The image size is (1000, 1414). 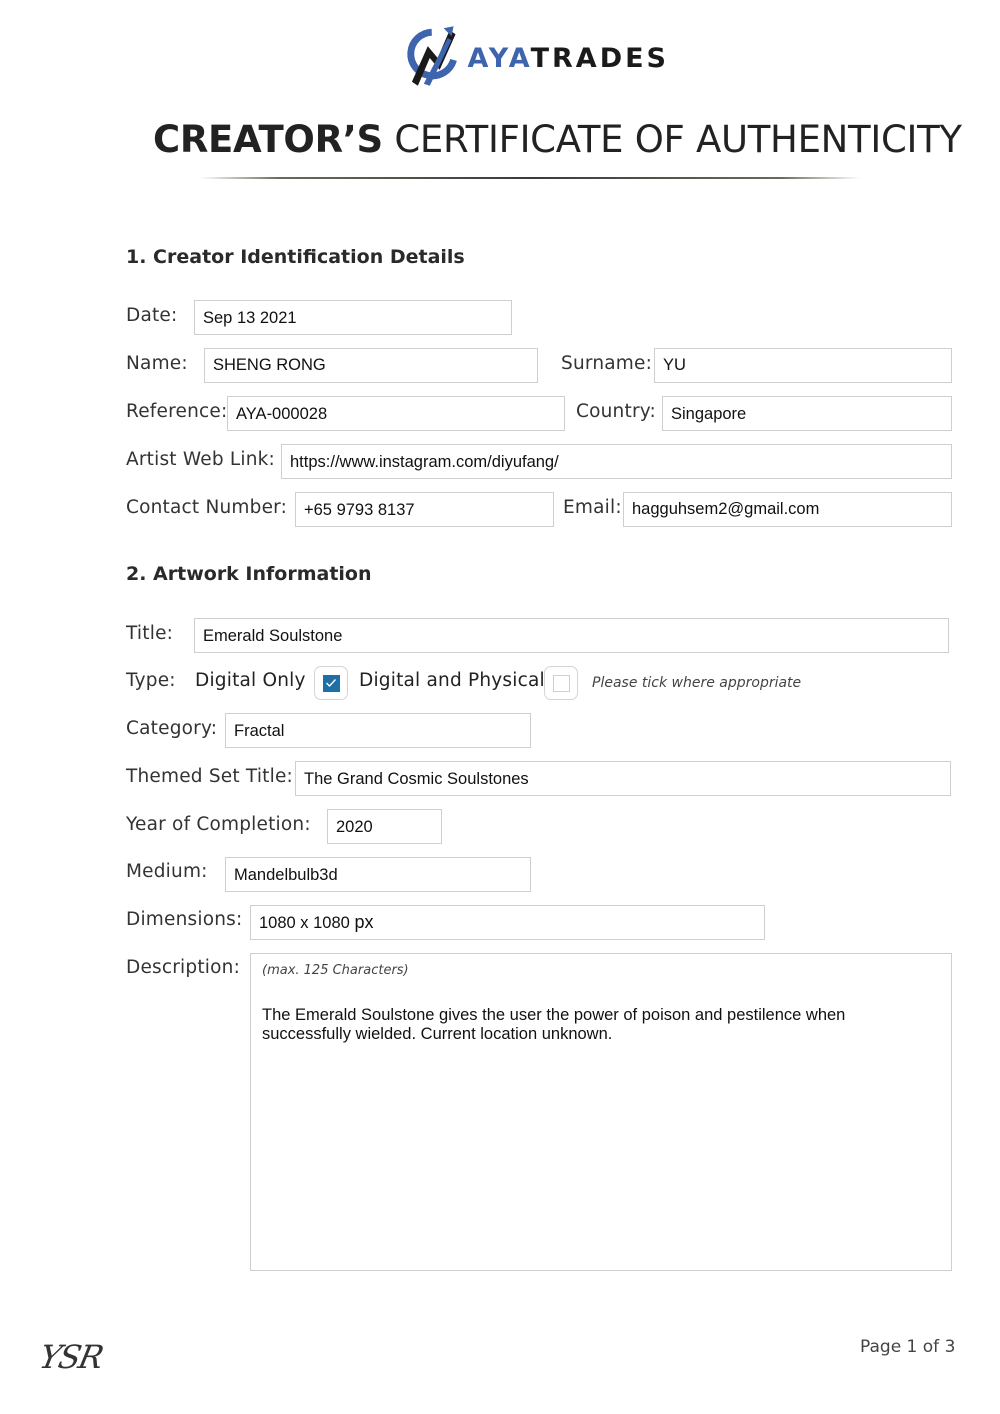 I want to click on section-heading-creator: 1. Creator Identification Details, so click(x=295, y=257).